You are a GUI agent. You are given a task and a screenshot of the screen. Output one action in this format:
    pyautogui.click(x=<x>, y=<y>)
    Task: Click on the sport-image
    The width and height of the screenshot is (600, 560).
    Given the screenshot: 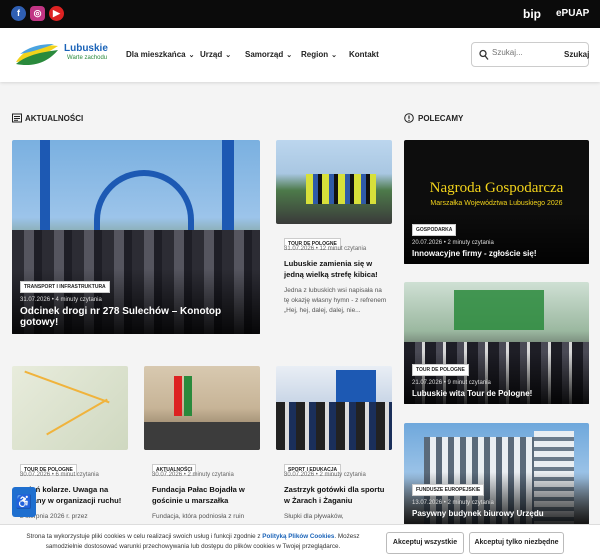 What is the action you would take?
    pyautogui.click(x=334, y=408)
    